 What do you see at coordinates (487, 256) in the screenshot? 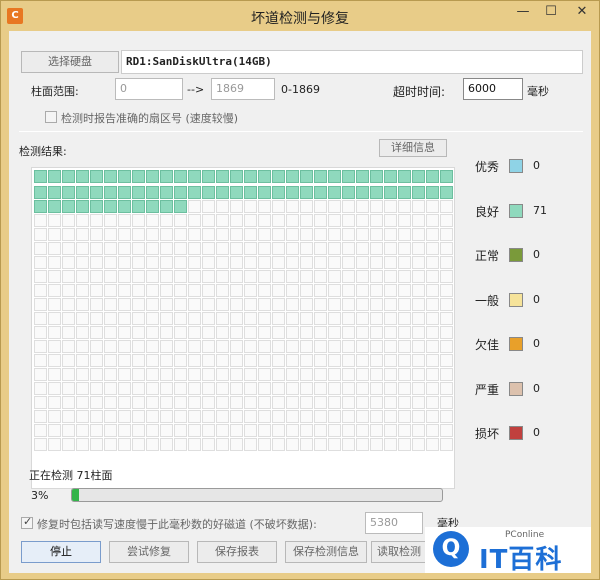
I see `legend-label: 正常` at bounding box center [487, 256].